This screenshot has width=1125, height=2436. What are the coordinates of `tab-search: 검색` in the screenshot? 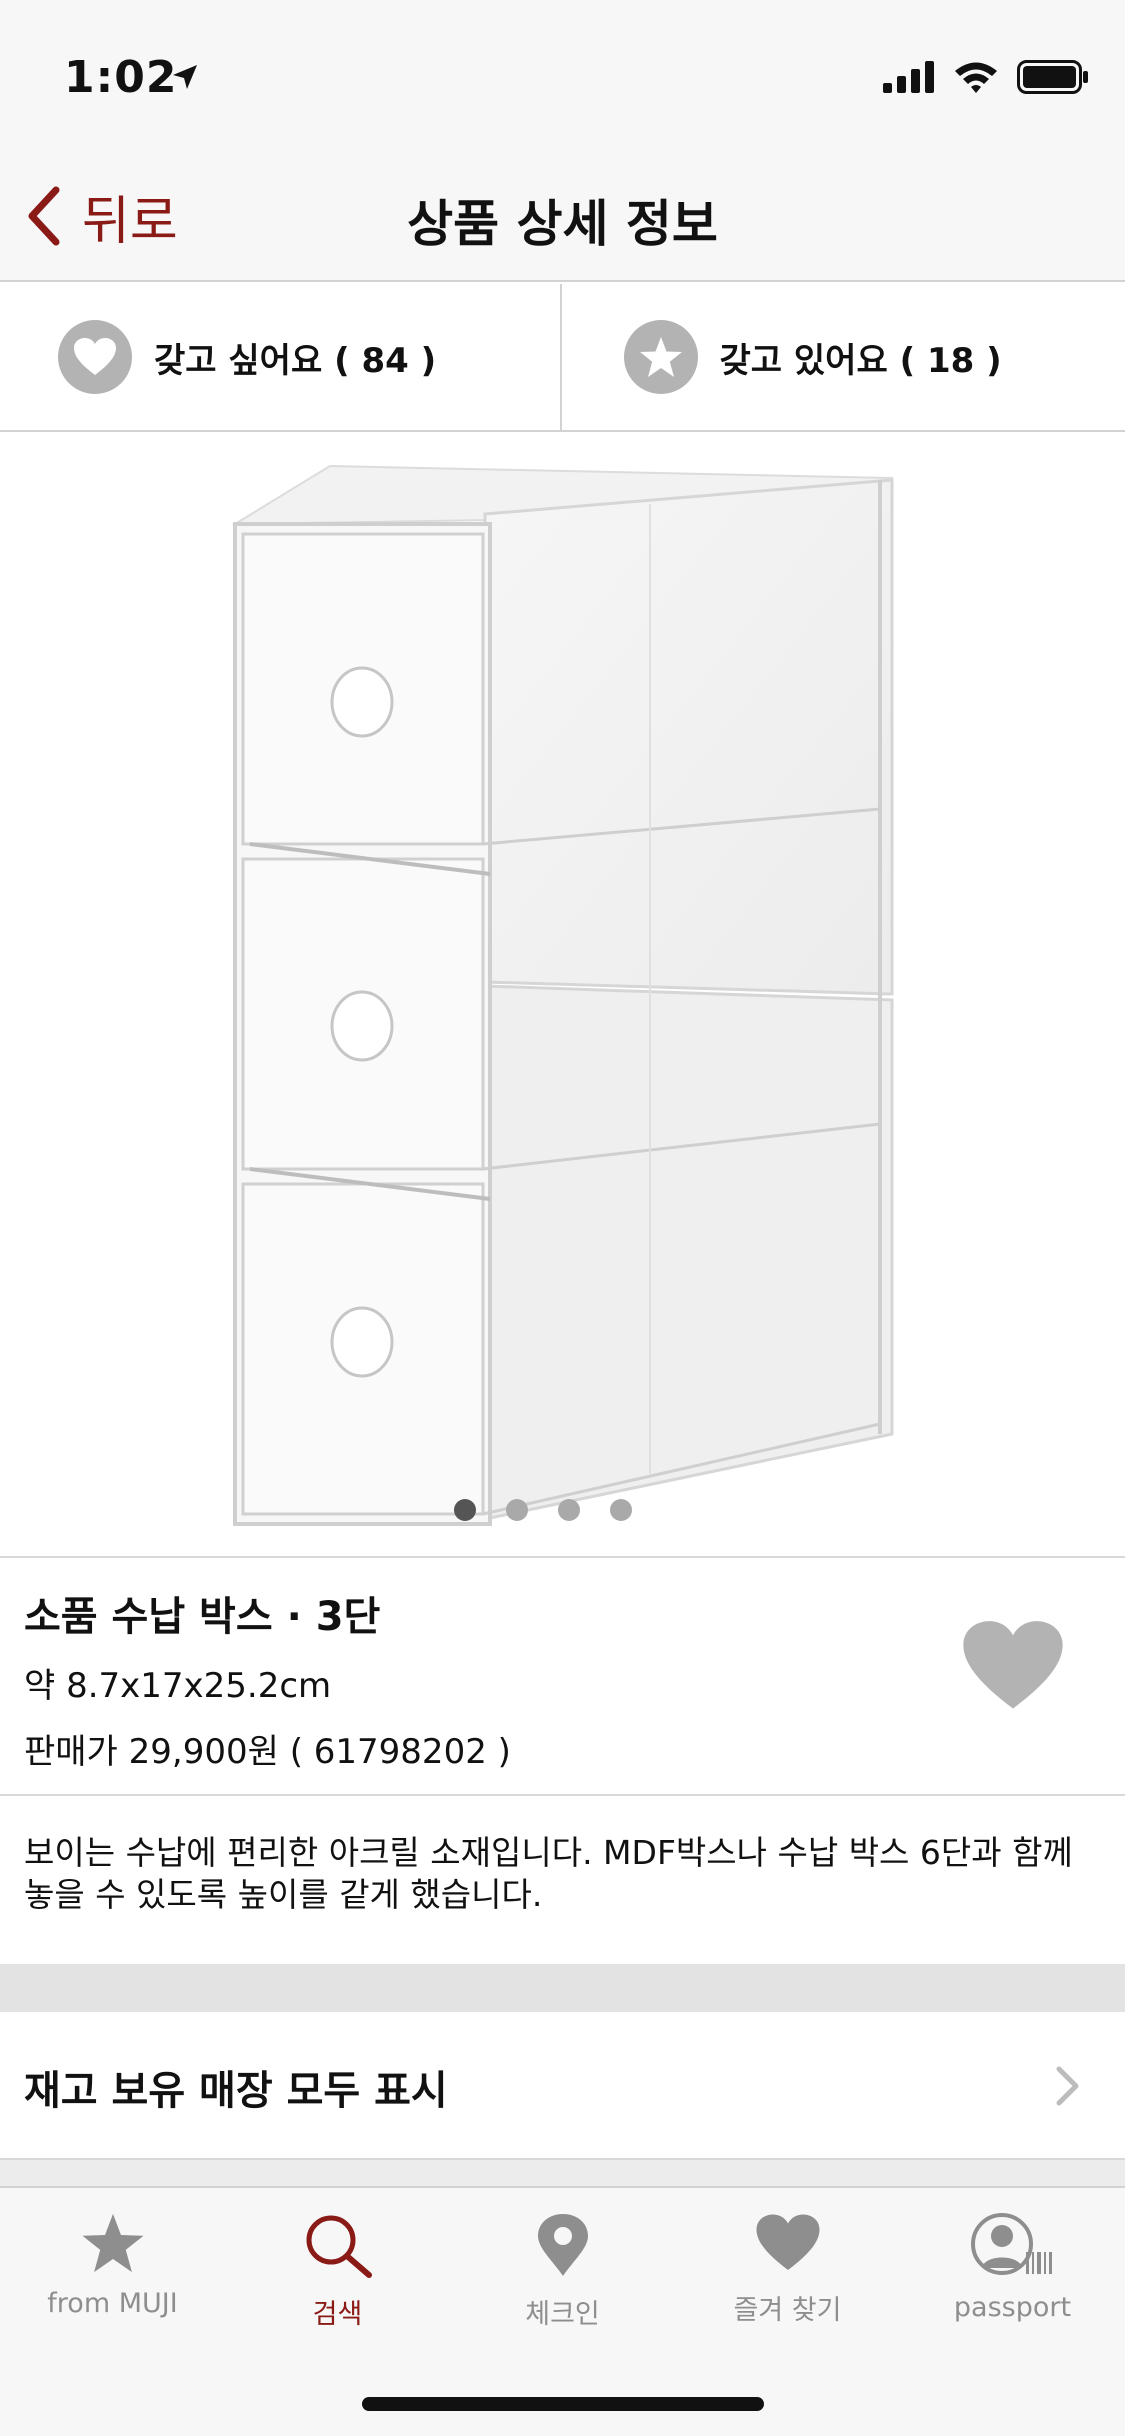 It's located at (337, 2277).